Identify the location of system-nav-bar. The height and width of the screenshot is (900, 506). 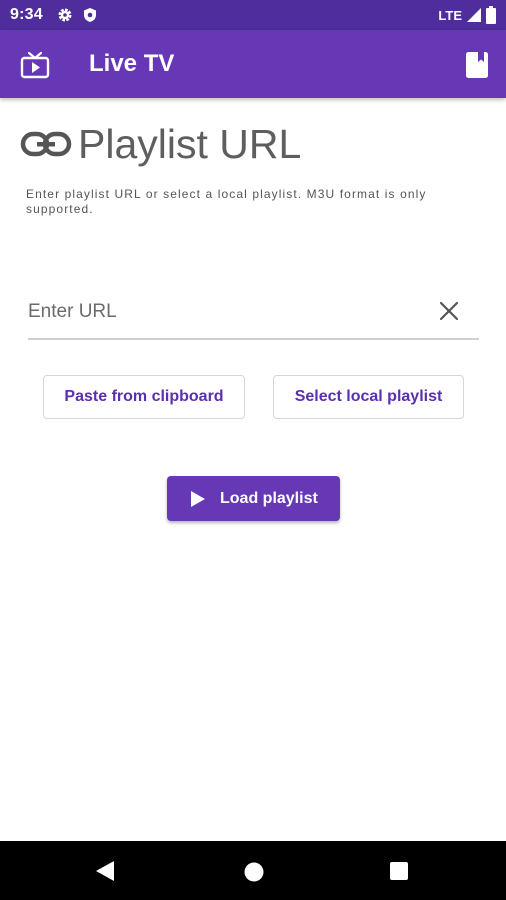
(253, 870).